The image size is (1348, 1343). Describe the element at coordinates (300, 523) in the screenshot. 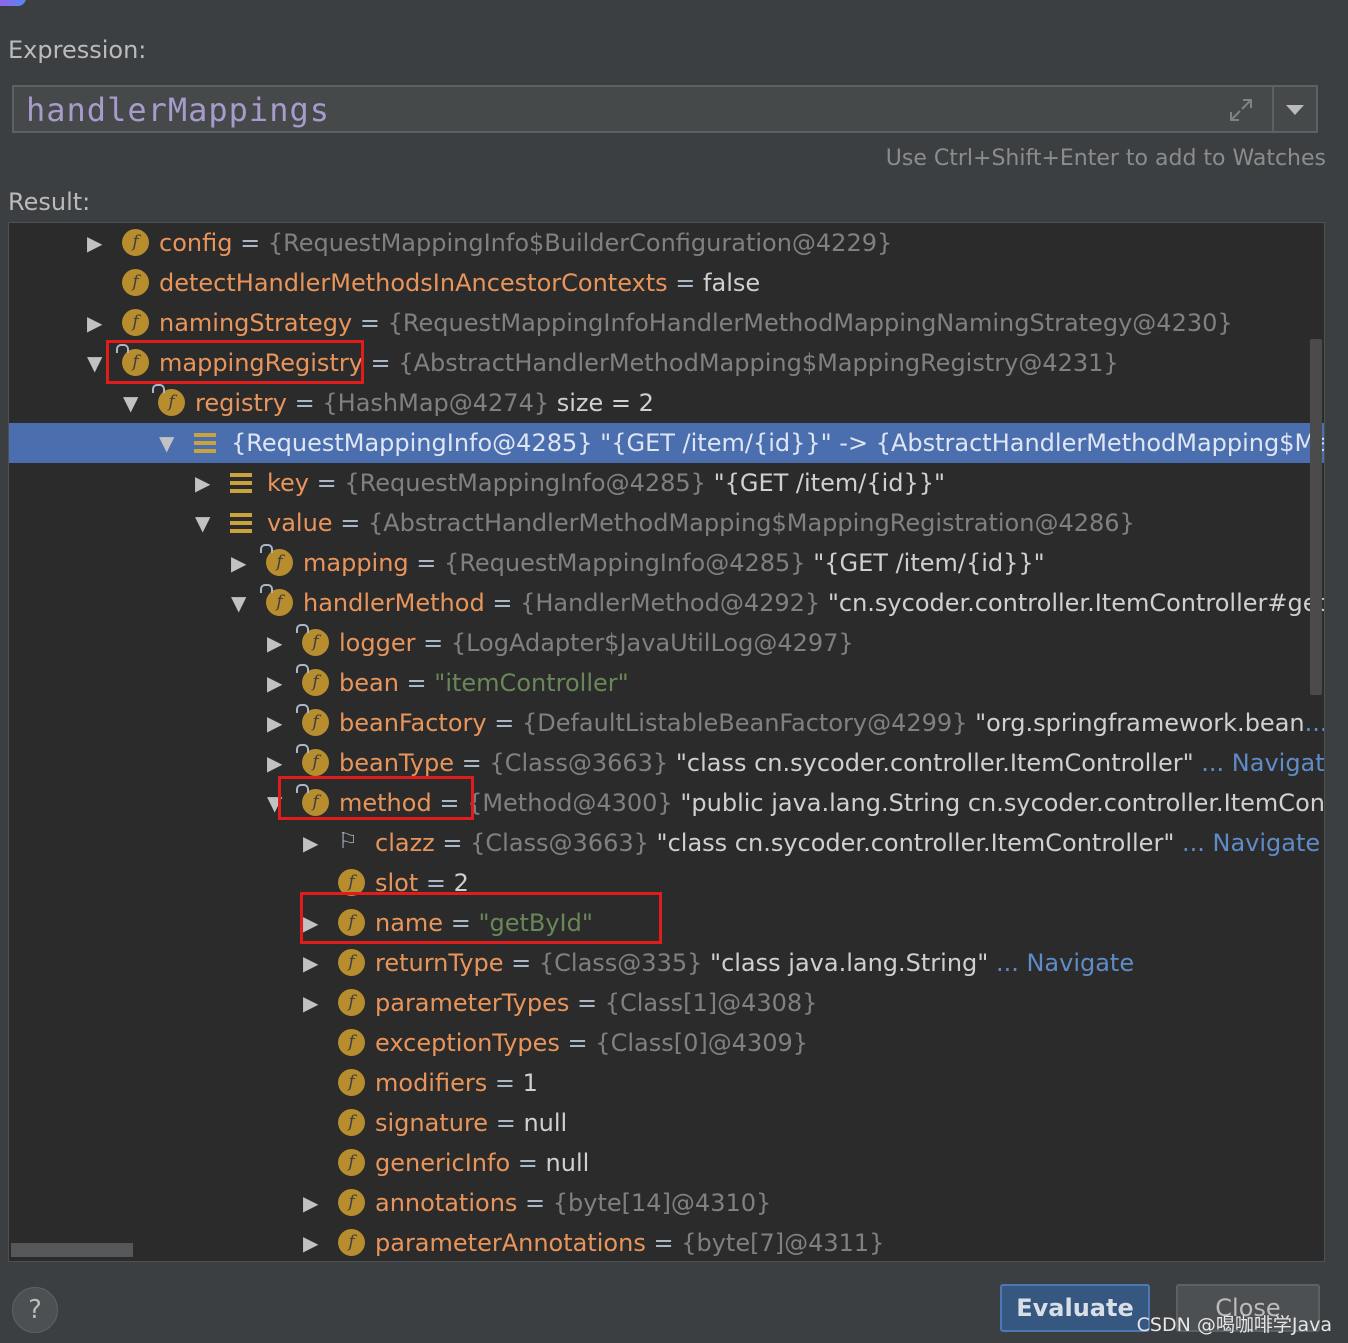

I see `field-name: value` at that location.